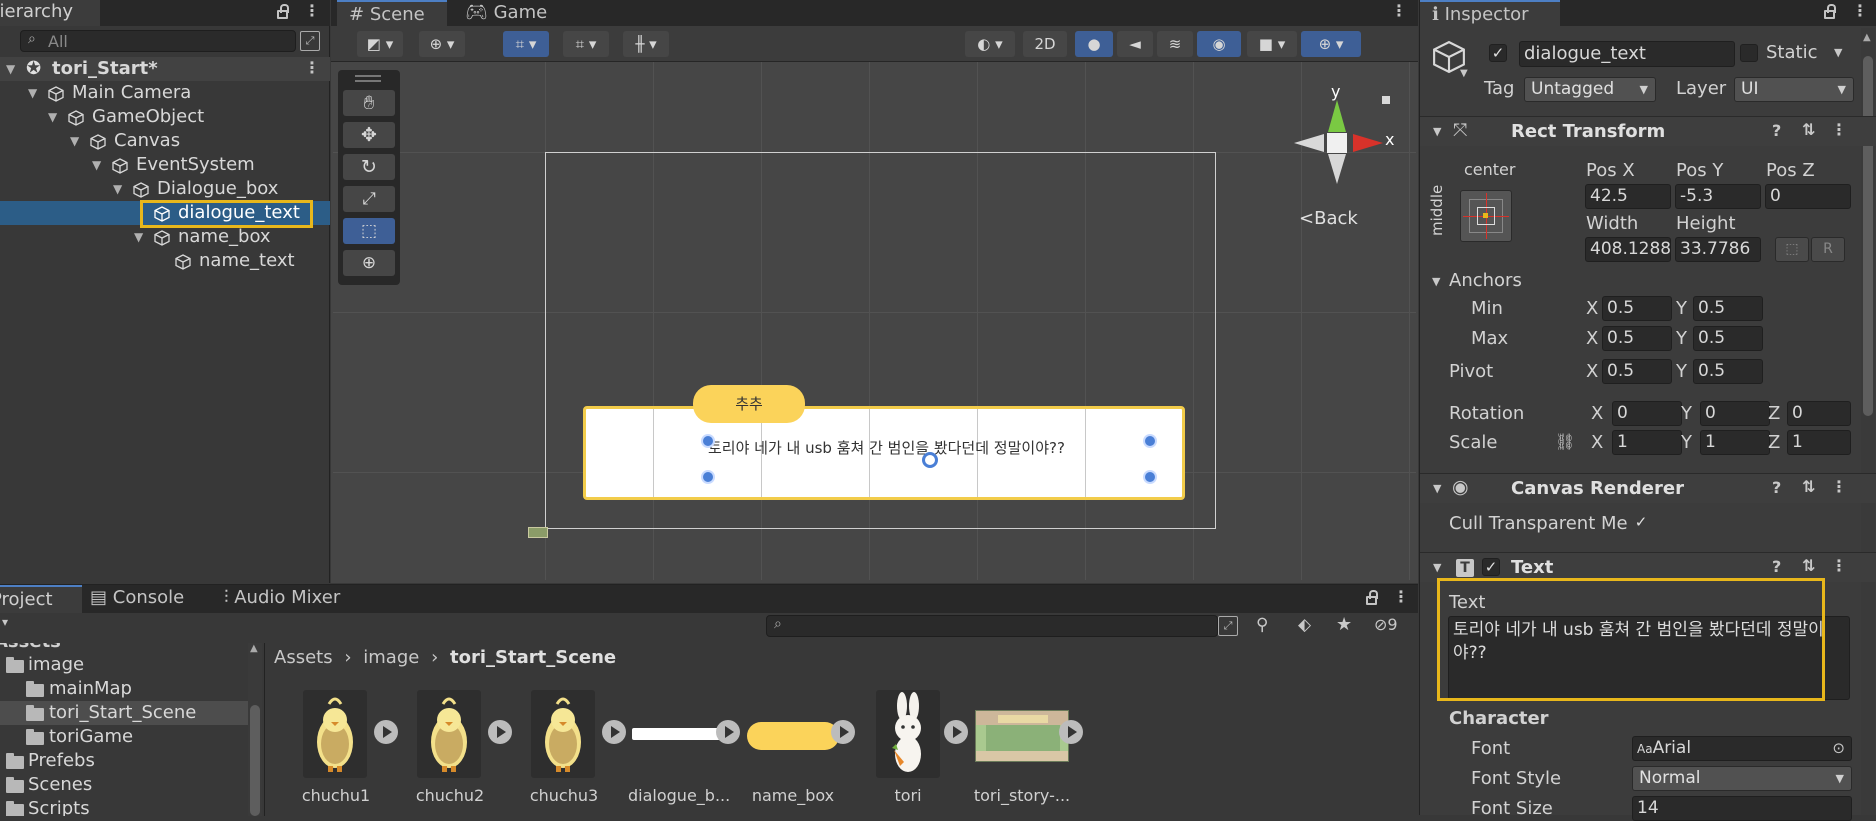  Describe the element at coordinates (533, 657) in the screenshot. I see `breadcrumb-current: tori_Start_Scene` at that location.